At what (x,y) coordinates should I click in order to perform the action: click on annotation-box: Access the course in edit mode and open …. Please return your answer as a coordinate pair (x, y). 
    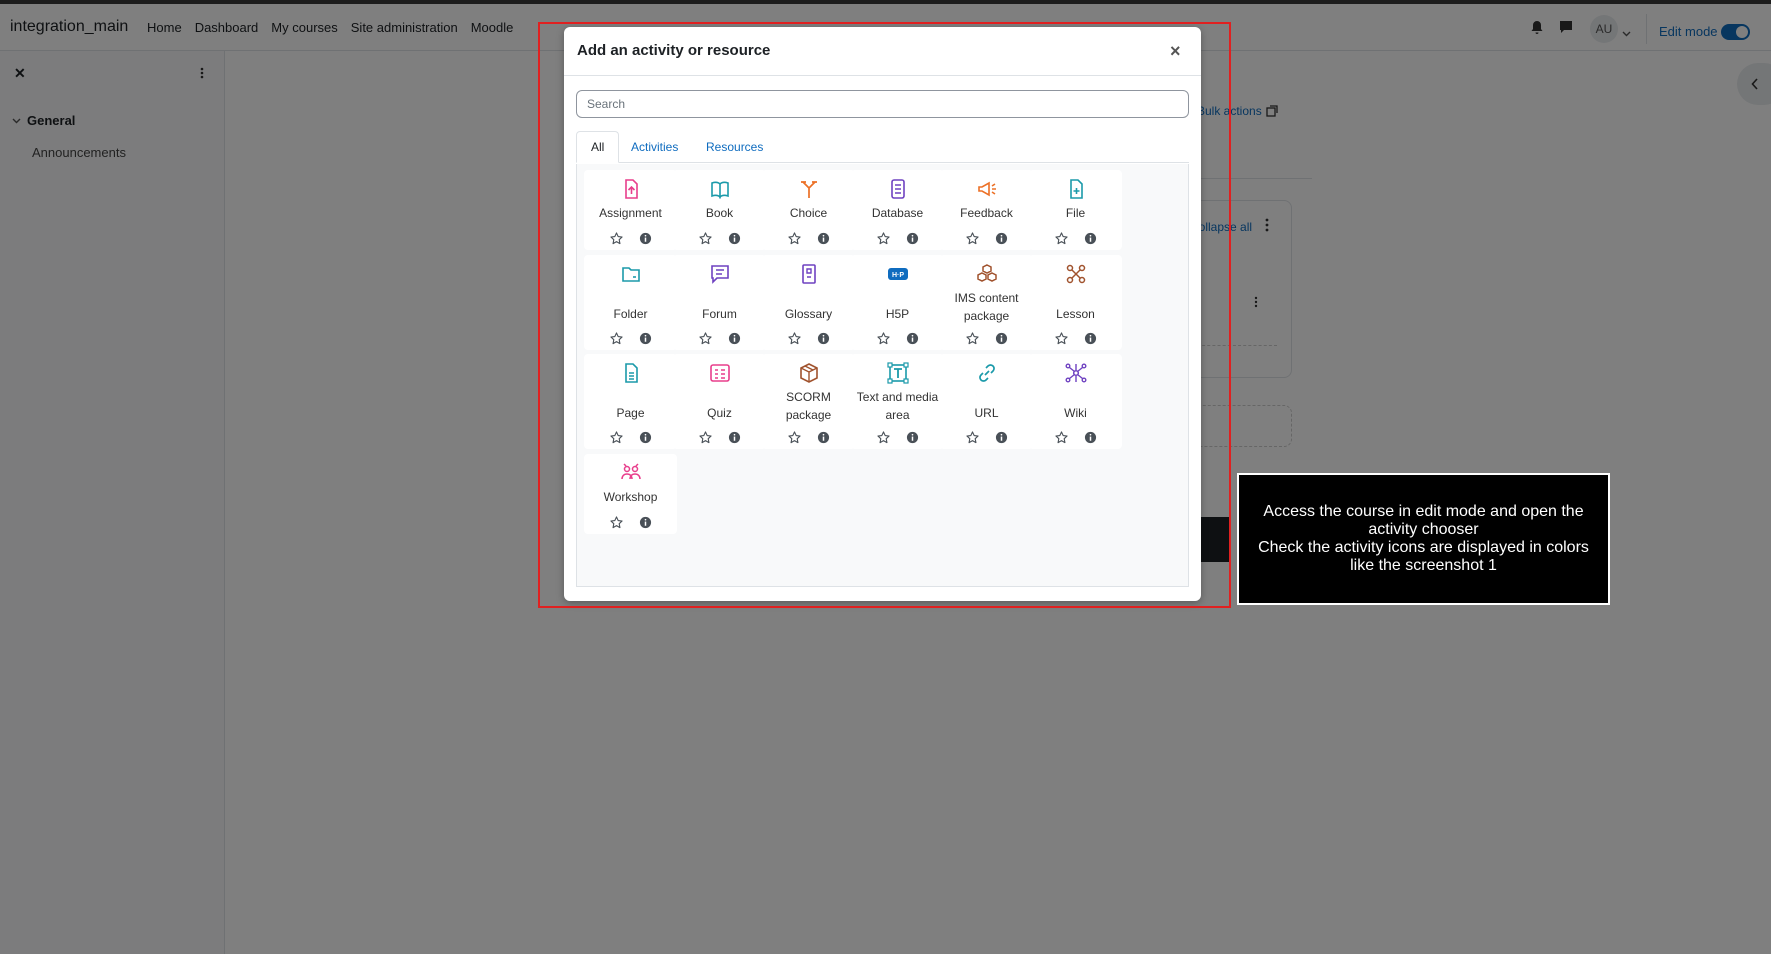
    Looking at the image, I should click on (1423, 539).